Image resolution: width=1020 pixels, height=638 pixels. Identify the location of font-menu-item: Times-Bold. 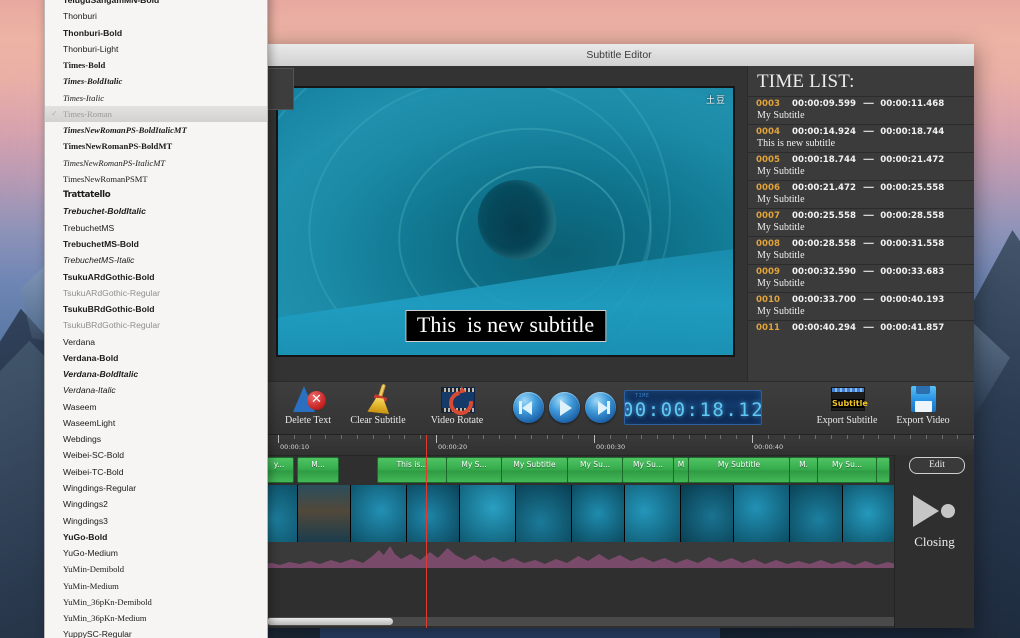
(156, 65).